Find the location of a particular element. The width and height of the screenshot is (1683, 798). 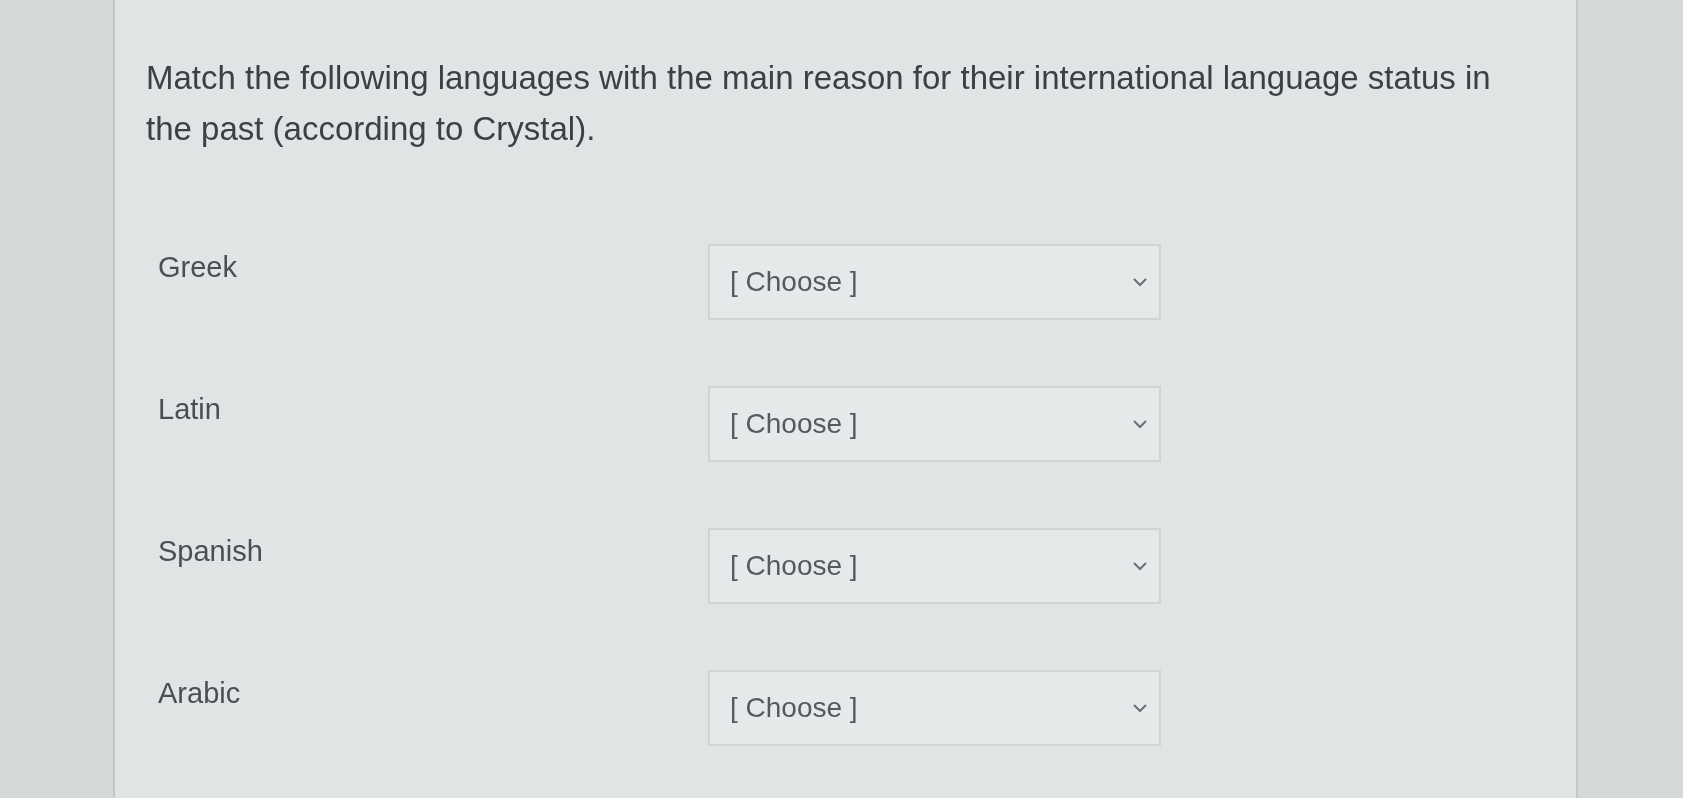

language-label: Greek is located at coordinates (197, 267).